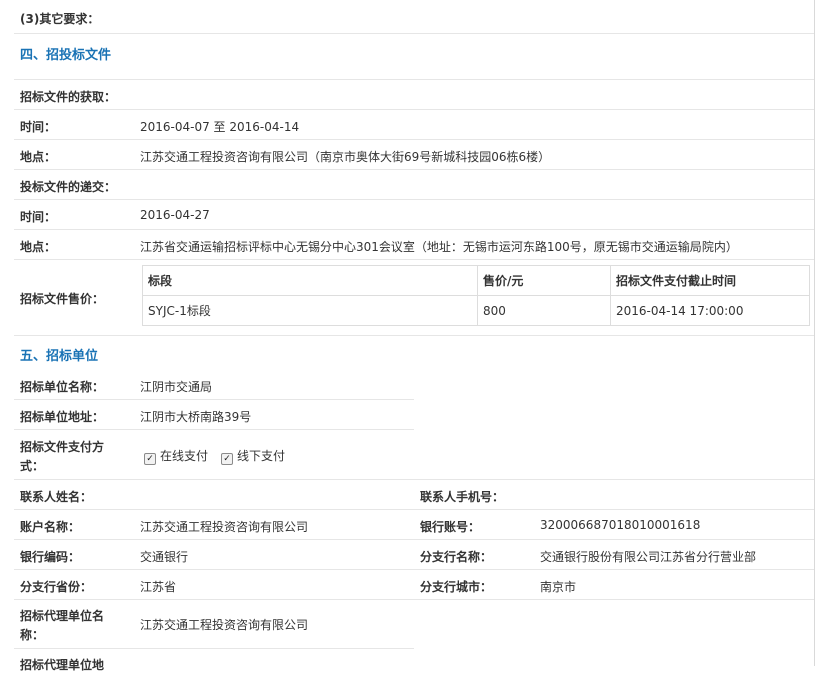  I want to click on panel-right-border, so click(814, 333).